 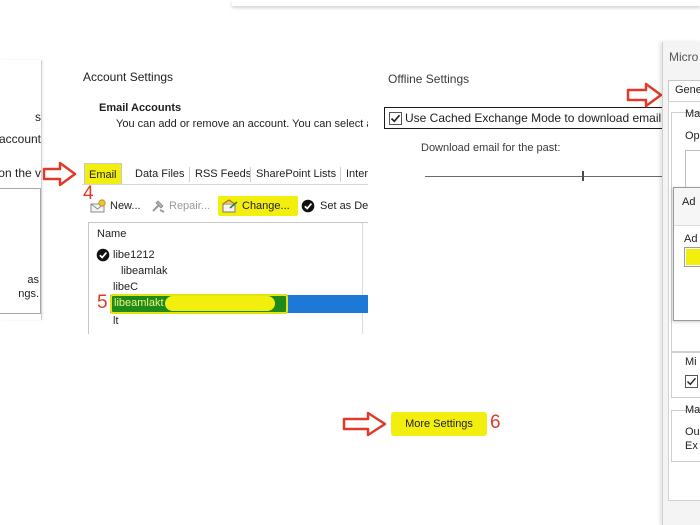 I want to click on account-name: libeC, so click(x=126, y=287).